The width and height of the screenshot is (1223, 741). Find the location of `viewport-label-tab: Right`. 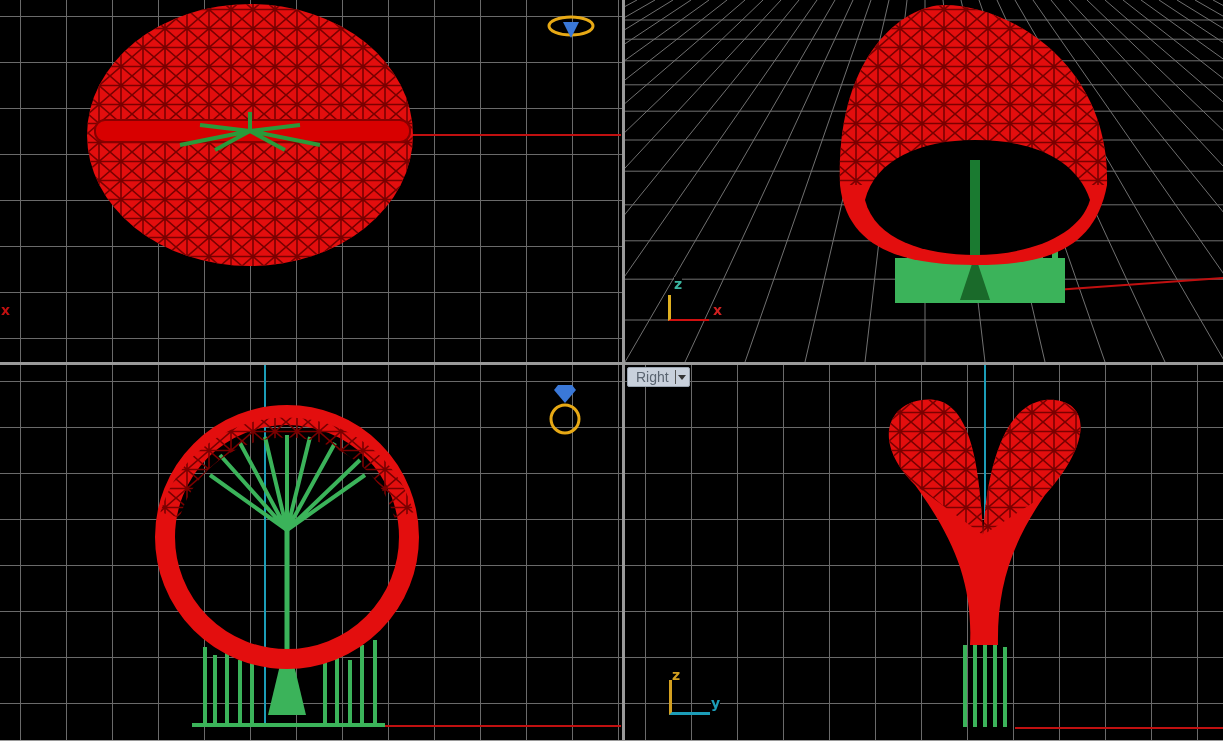

viewport-label-tab: Right is located at coordinates (658, 377).